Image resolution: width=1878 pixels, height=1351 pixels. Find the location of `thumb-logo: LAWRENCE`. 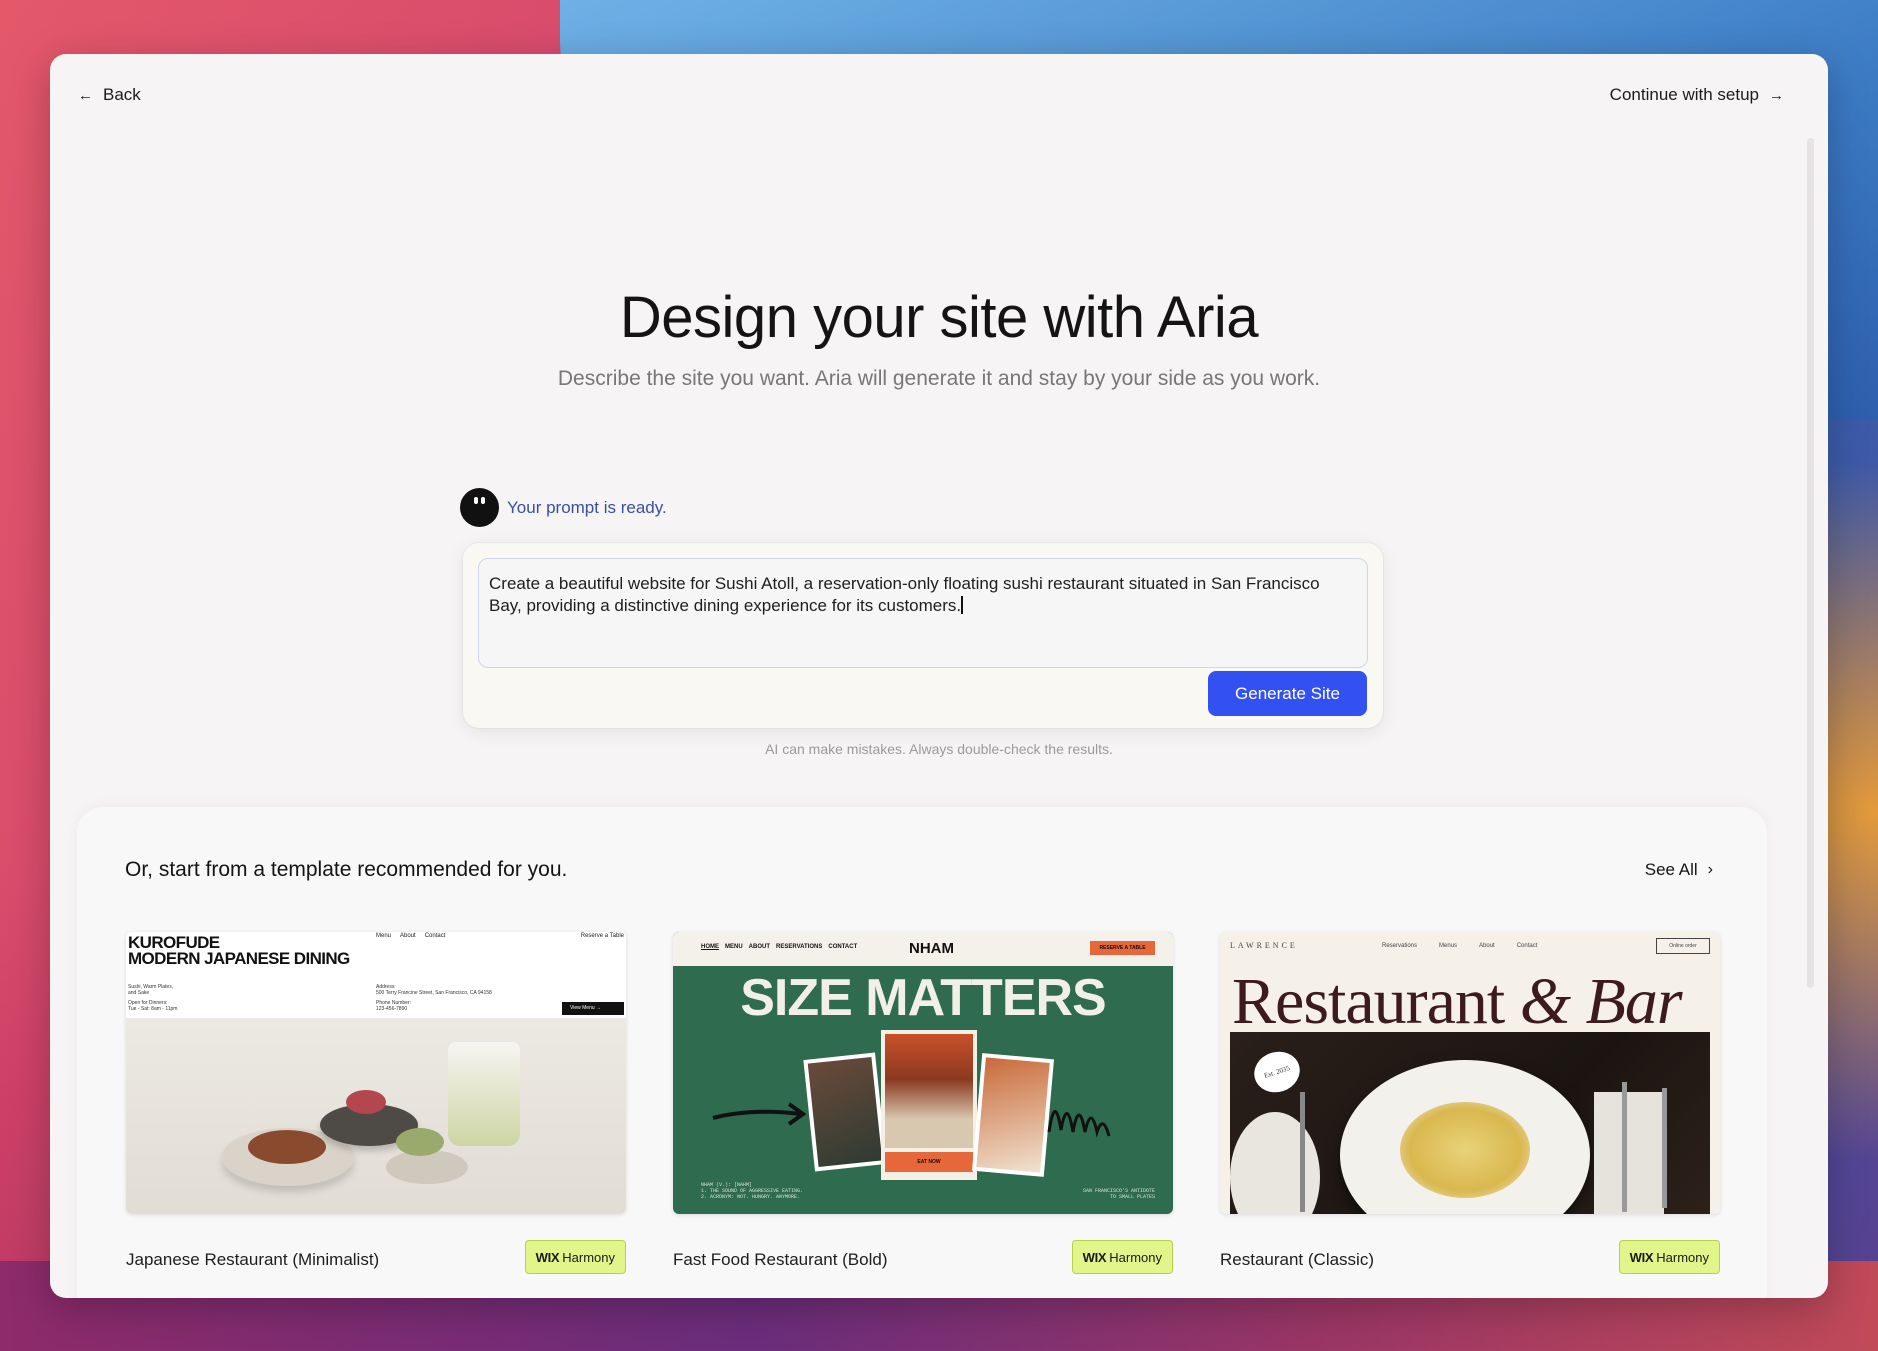

thumb-logo: LAWRENCE is located at coordinates (1264, 945).